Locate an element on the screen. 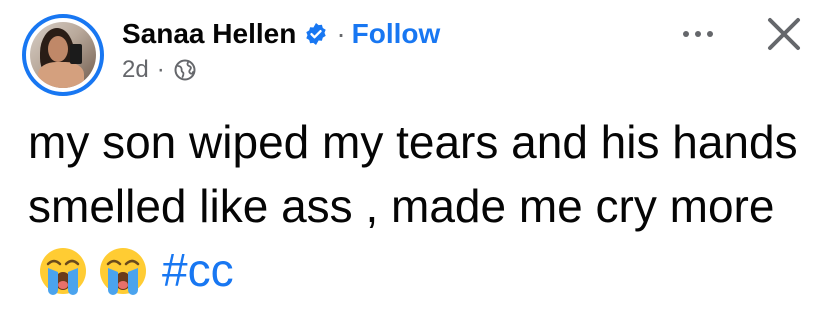  avatar-face is located at coordinates (58, 49).